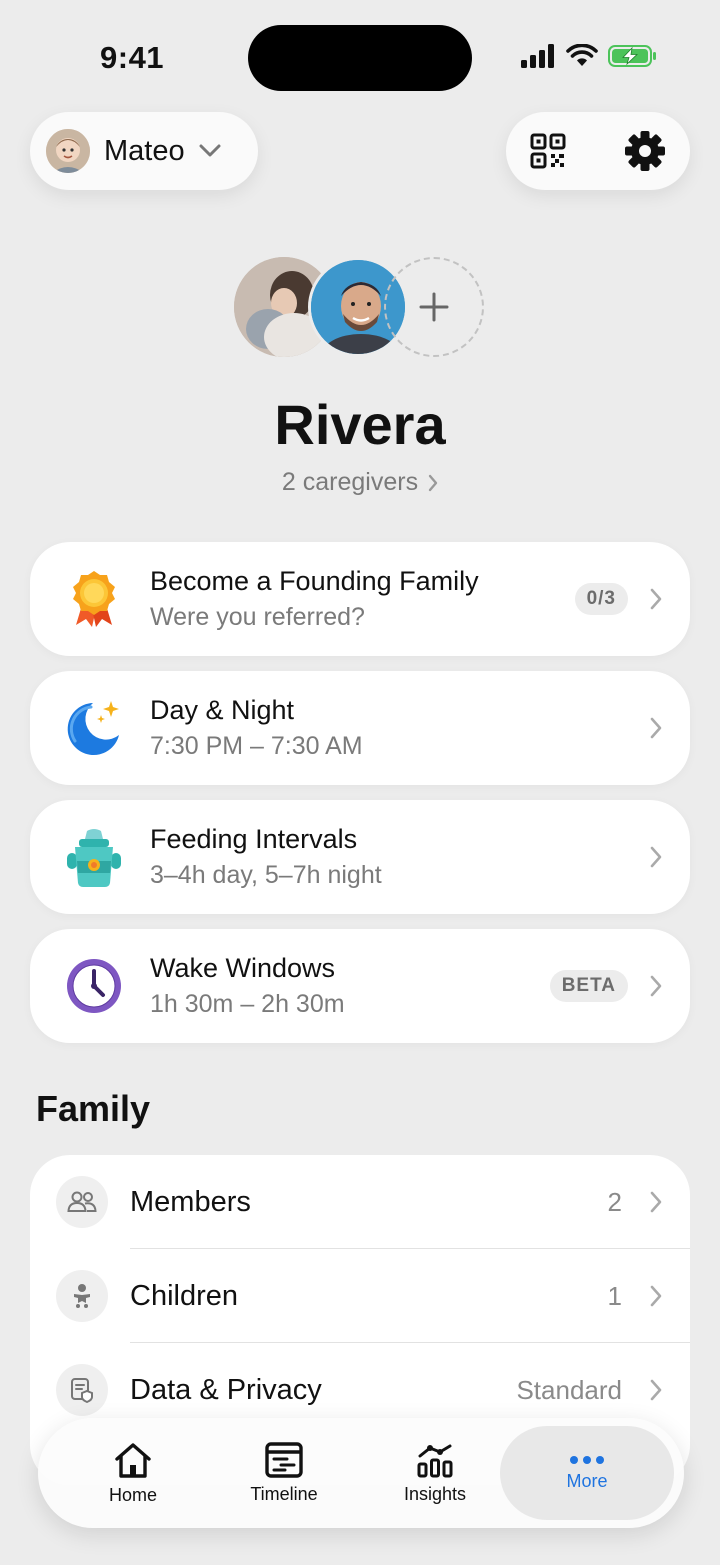  What do you see at coordinates (598, 151) in the screenshot?
I see `header-tools` at bounding box center [598, 151].